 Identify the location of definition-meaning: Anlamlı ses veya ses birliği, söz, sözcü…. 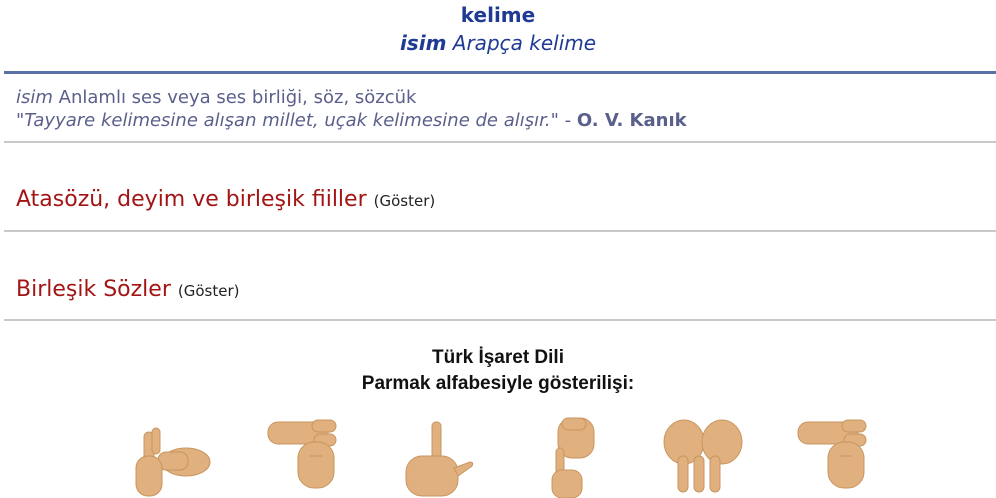
(237, 97).